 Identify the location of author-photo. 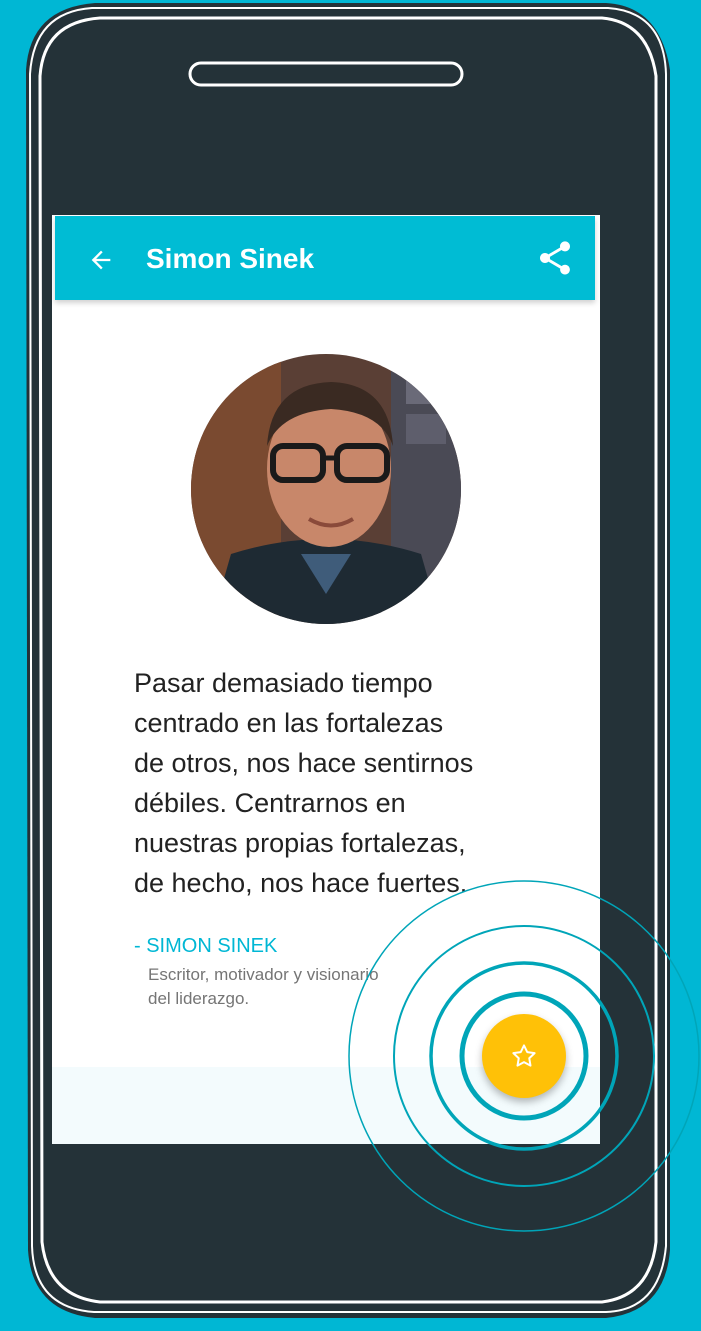
(326, 489).